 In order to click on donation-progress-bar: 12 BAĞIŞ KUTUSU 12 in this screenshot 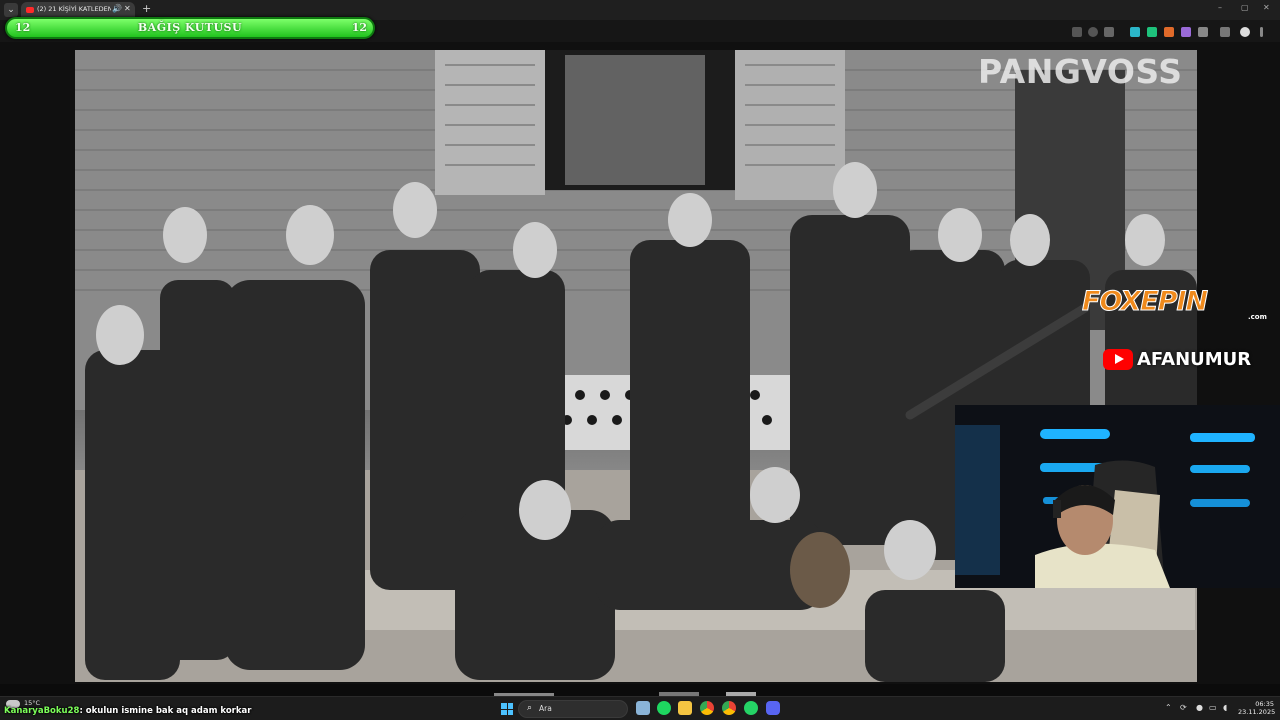, I will do `click(190, 28)`.